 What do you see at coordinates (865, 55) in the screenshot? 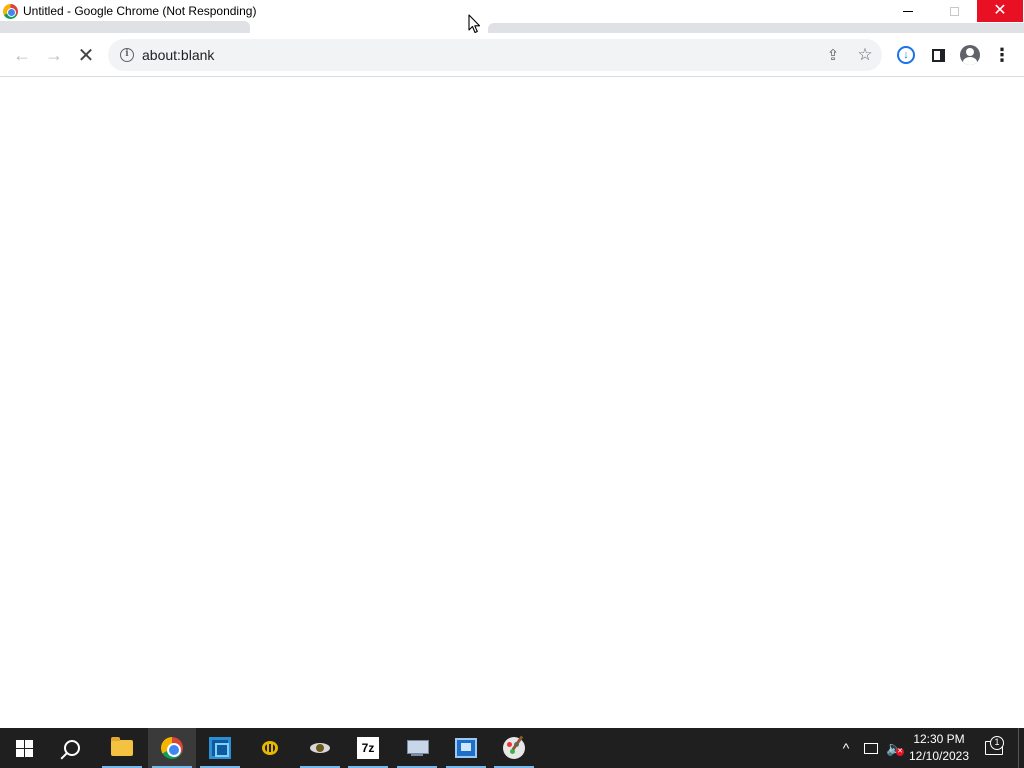
I see `bookmark-star-icon: ☆` at bounding box center [865, 55].